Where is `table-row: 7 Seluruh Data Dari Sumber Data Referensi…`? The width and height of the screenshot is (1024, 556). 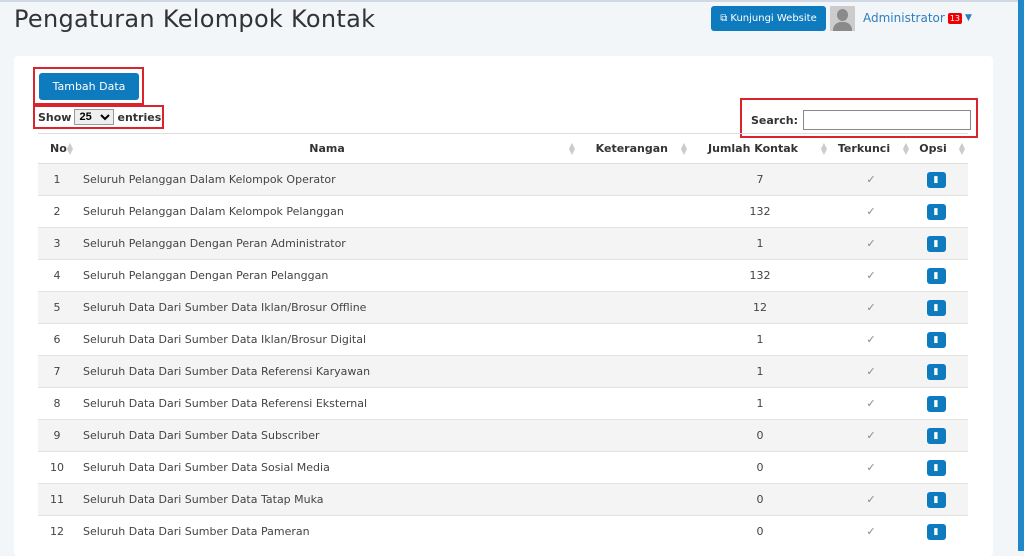 table-row: 7 Seluruh Data Dari Sumber Data Referensi… is located at coordinates (503, 371).